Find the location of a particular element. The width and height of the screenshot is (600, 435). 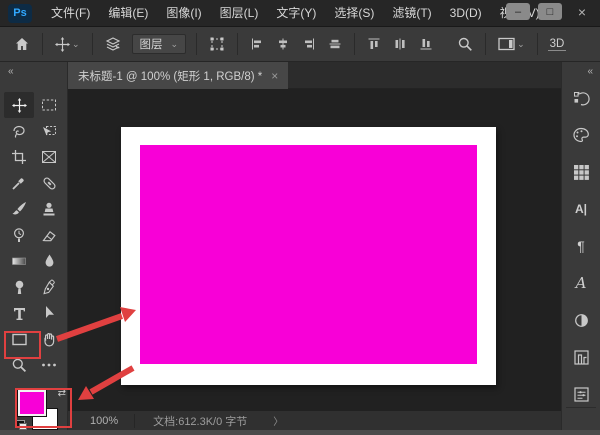

right-panel-rail: « A| ¶ A is located at coordinates (580, 246).